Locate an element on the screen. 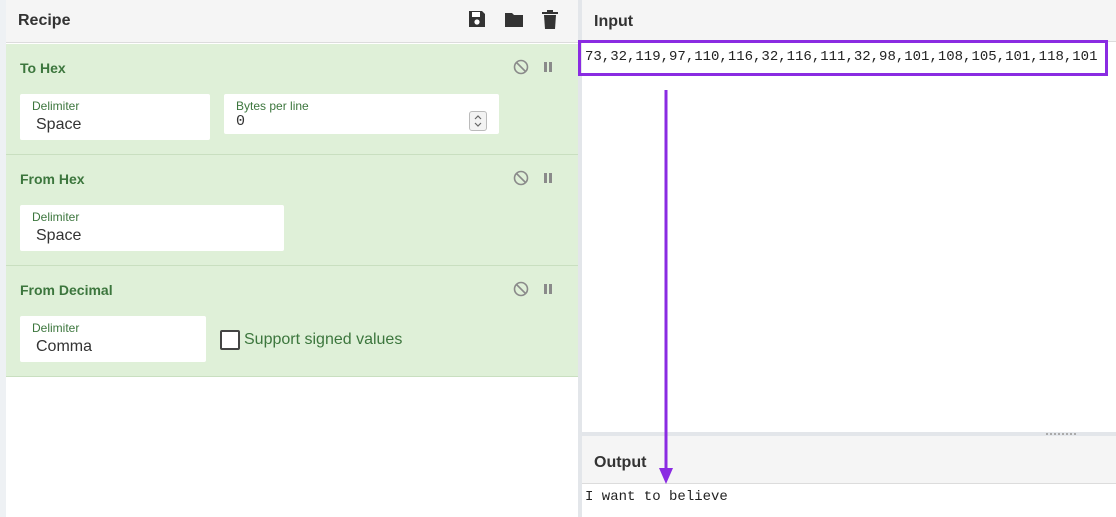 The width and height of the screenshot is (1116, 517). field-value: 0 is located at coordinates (241, 121).